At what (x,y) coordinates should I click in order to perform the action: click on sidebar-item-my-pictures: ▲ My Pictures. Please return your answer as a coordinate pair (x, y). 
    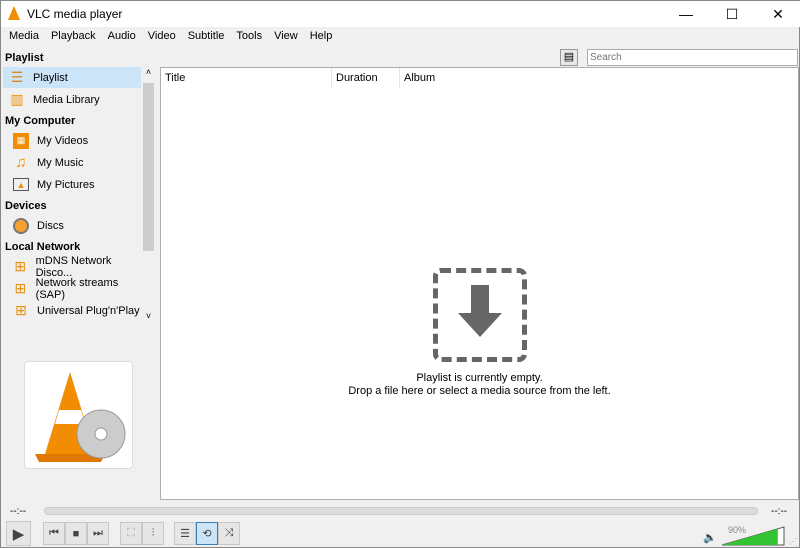
    Looking at the image, I should click on (72, 184).